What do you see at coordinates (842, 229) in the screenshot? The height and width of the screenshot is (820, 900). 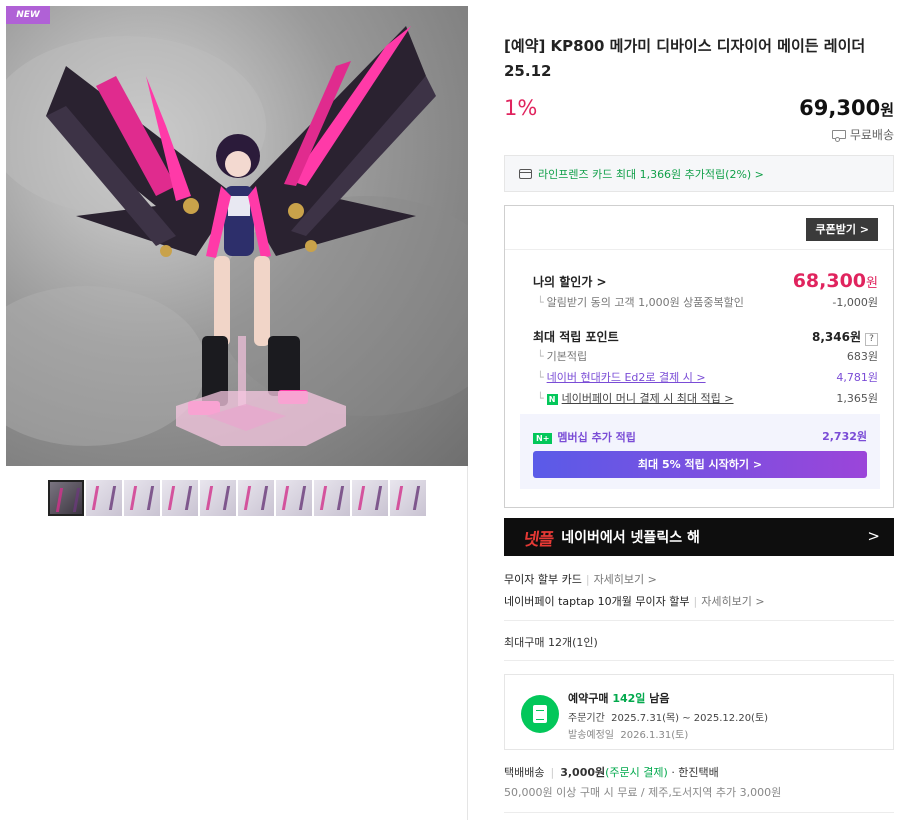 I see `coupon-button: 쿠폰받기 >` at bounding box center [842, 229].